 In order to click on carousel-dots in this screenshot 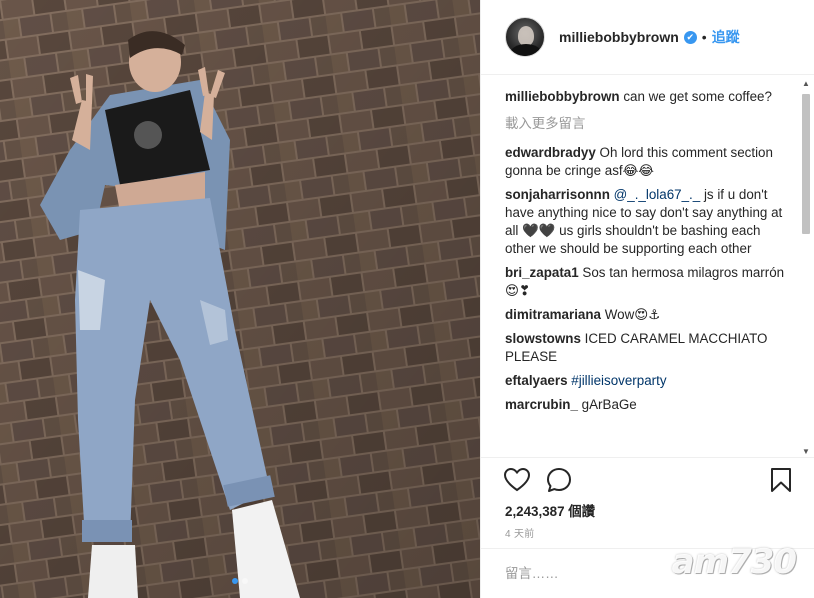, I will do `click(240, 581)`.